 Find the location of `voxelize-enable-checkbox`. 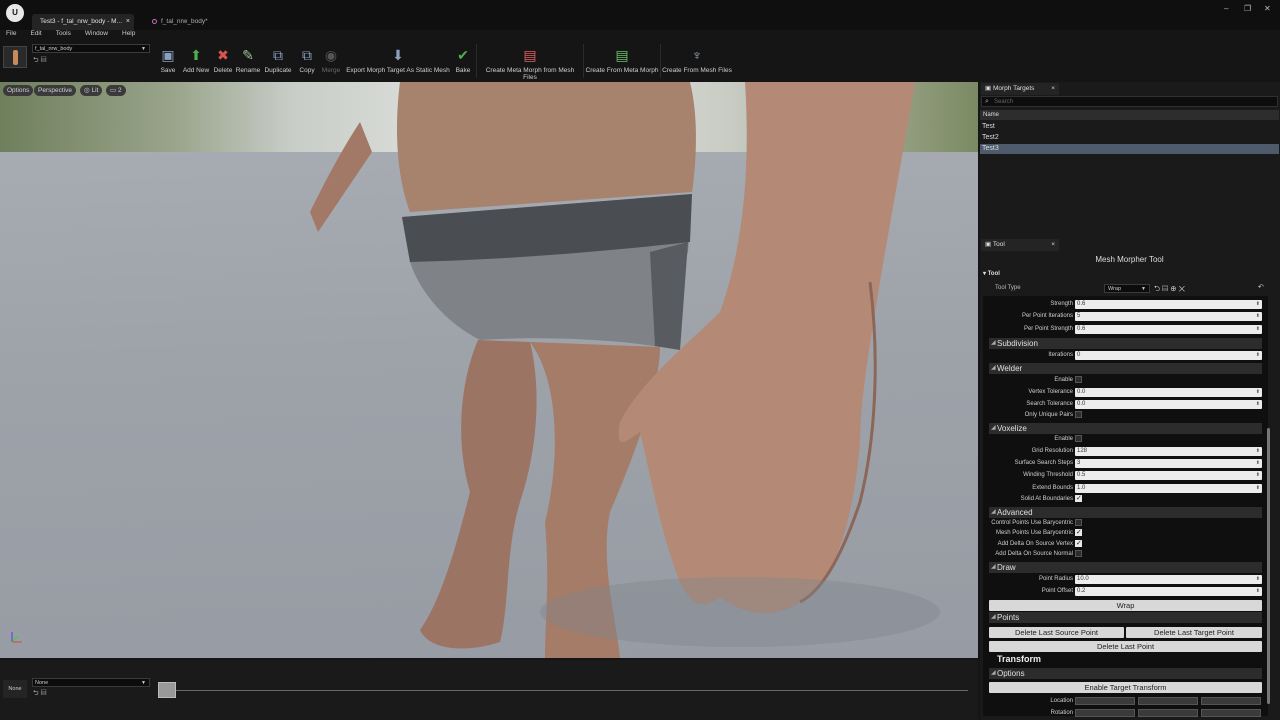

voxelize-enable-checkbox is located at coordinates (1078, 438).